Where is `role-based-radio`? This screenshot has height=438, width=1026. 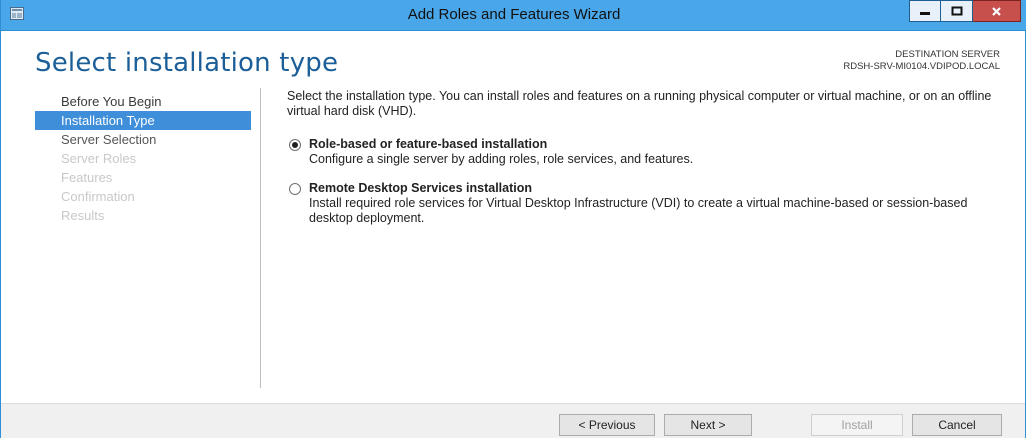 role-based-radio is located at coordinates (295, 145).